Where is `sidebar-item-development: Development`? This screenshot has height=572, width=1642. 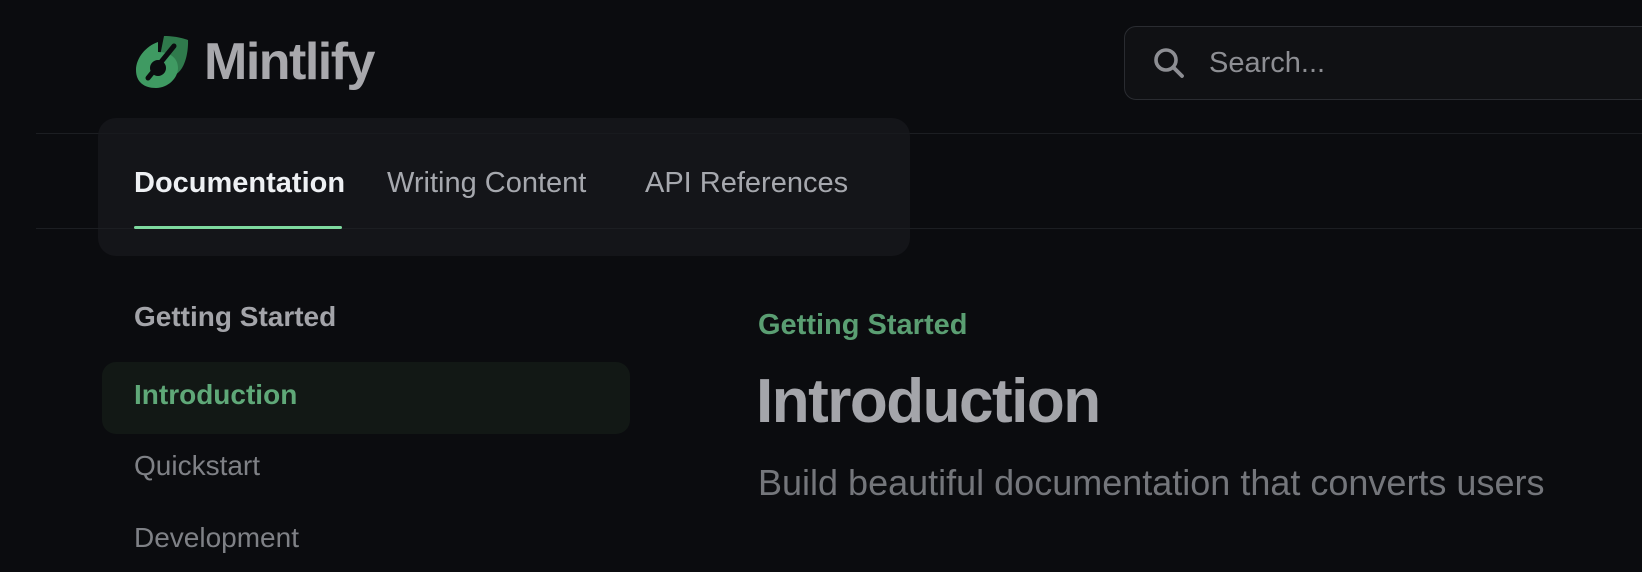 sidebar-item-development: Development is located at coordinates (216, 538).